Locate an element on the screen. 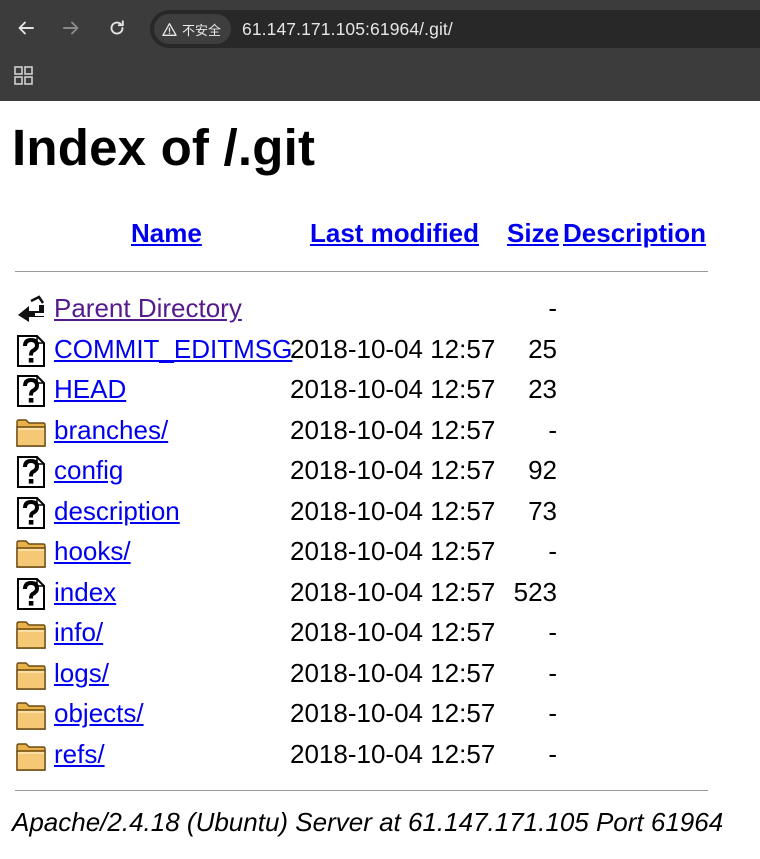 The height and width of the screenshot is (859, 760). arrow-left-icon is located at coordinates (26, 28).